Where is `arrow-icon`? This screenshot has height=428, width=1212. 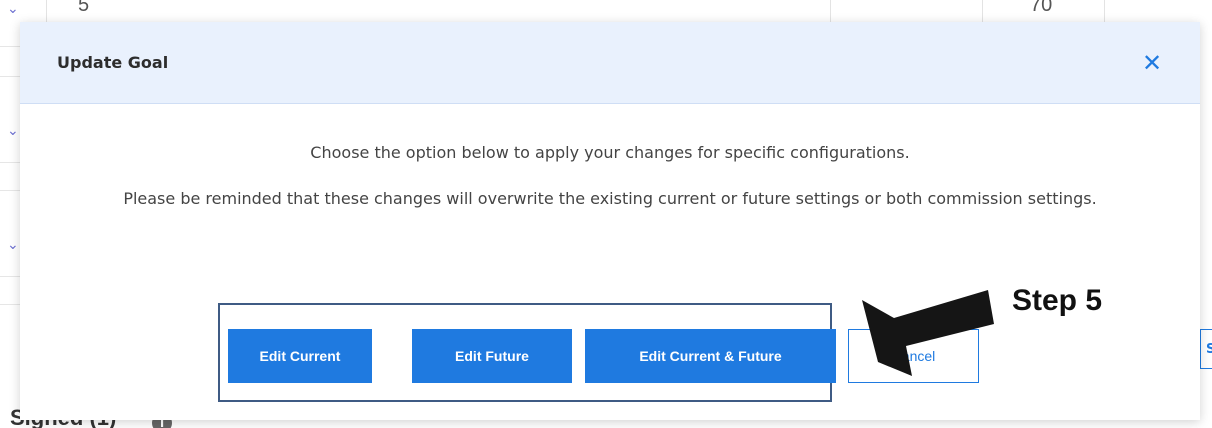 arrow-icon is located at coordinates (928, 333).